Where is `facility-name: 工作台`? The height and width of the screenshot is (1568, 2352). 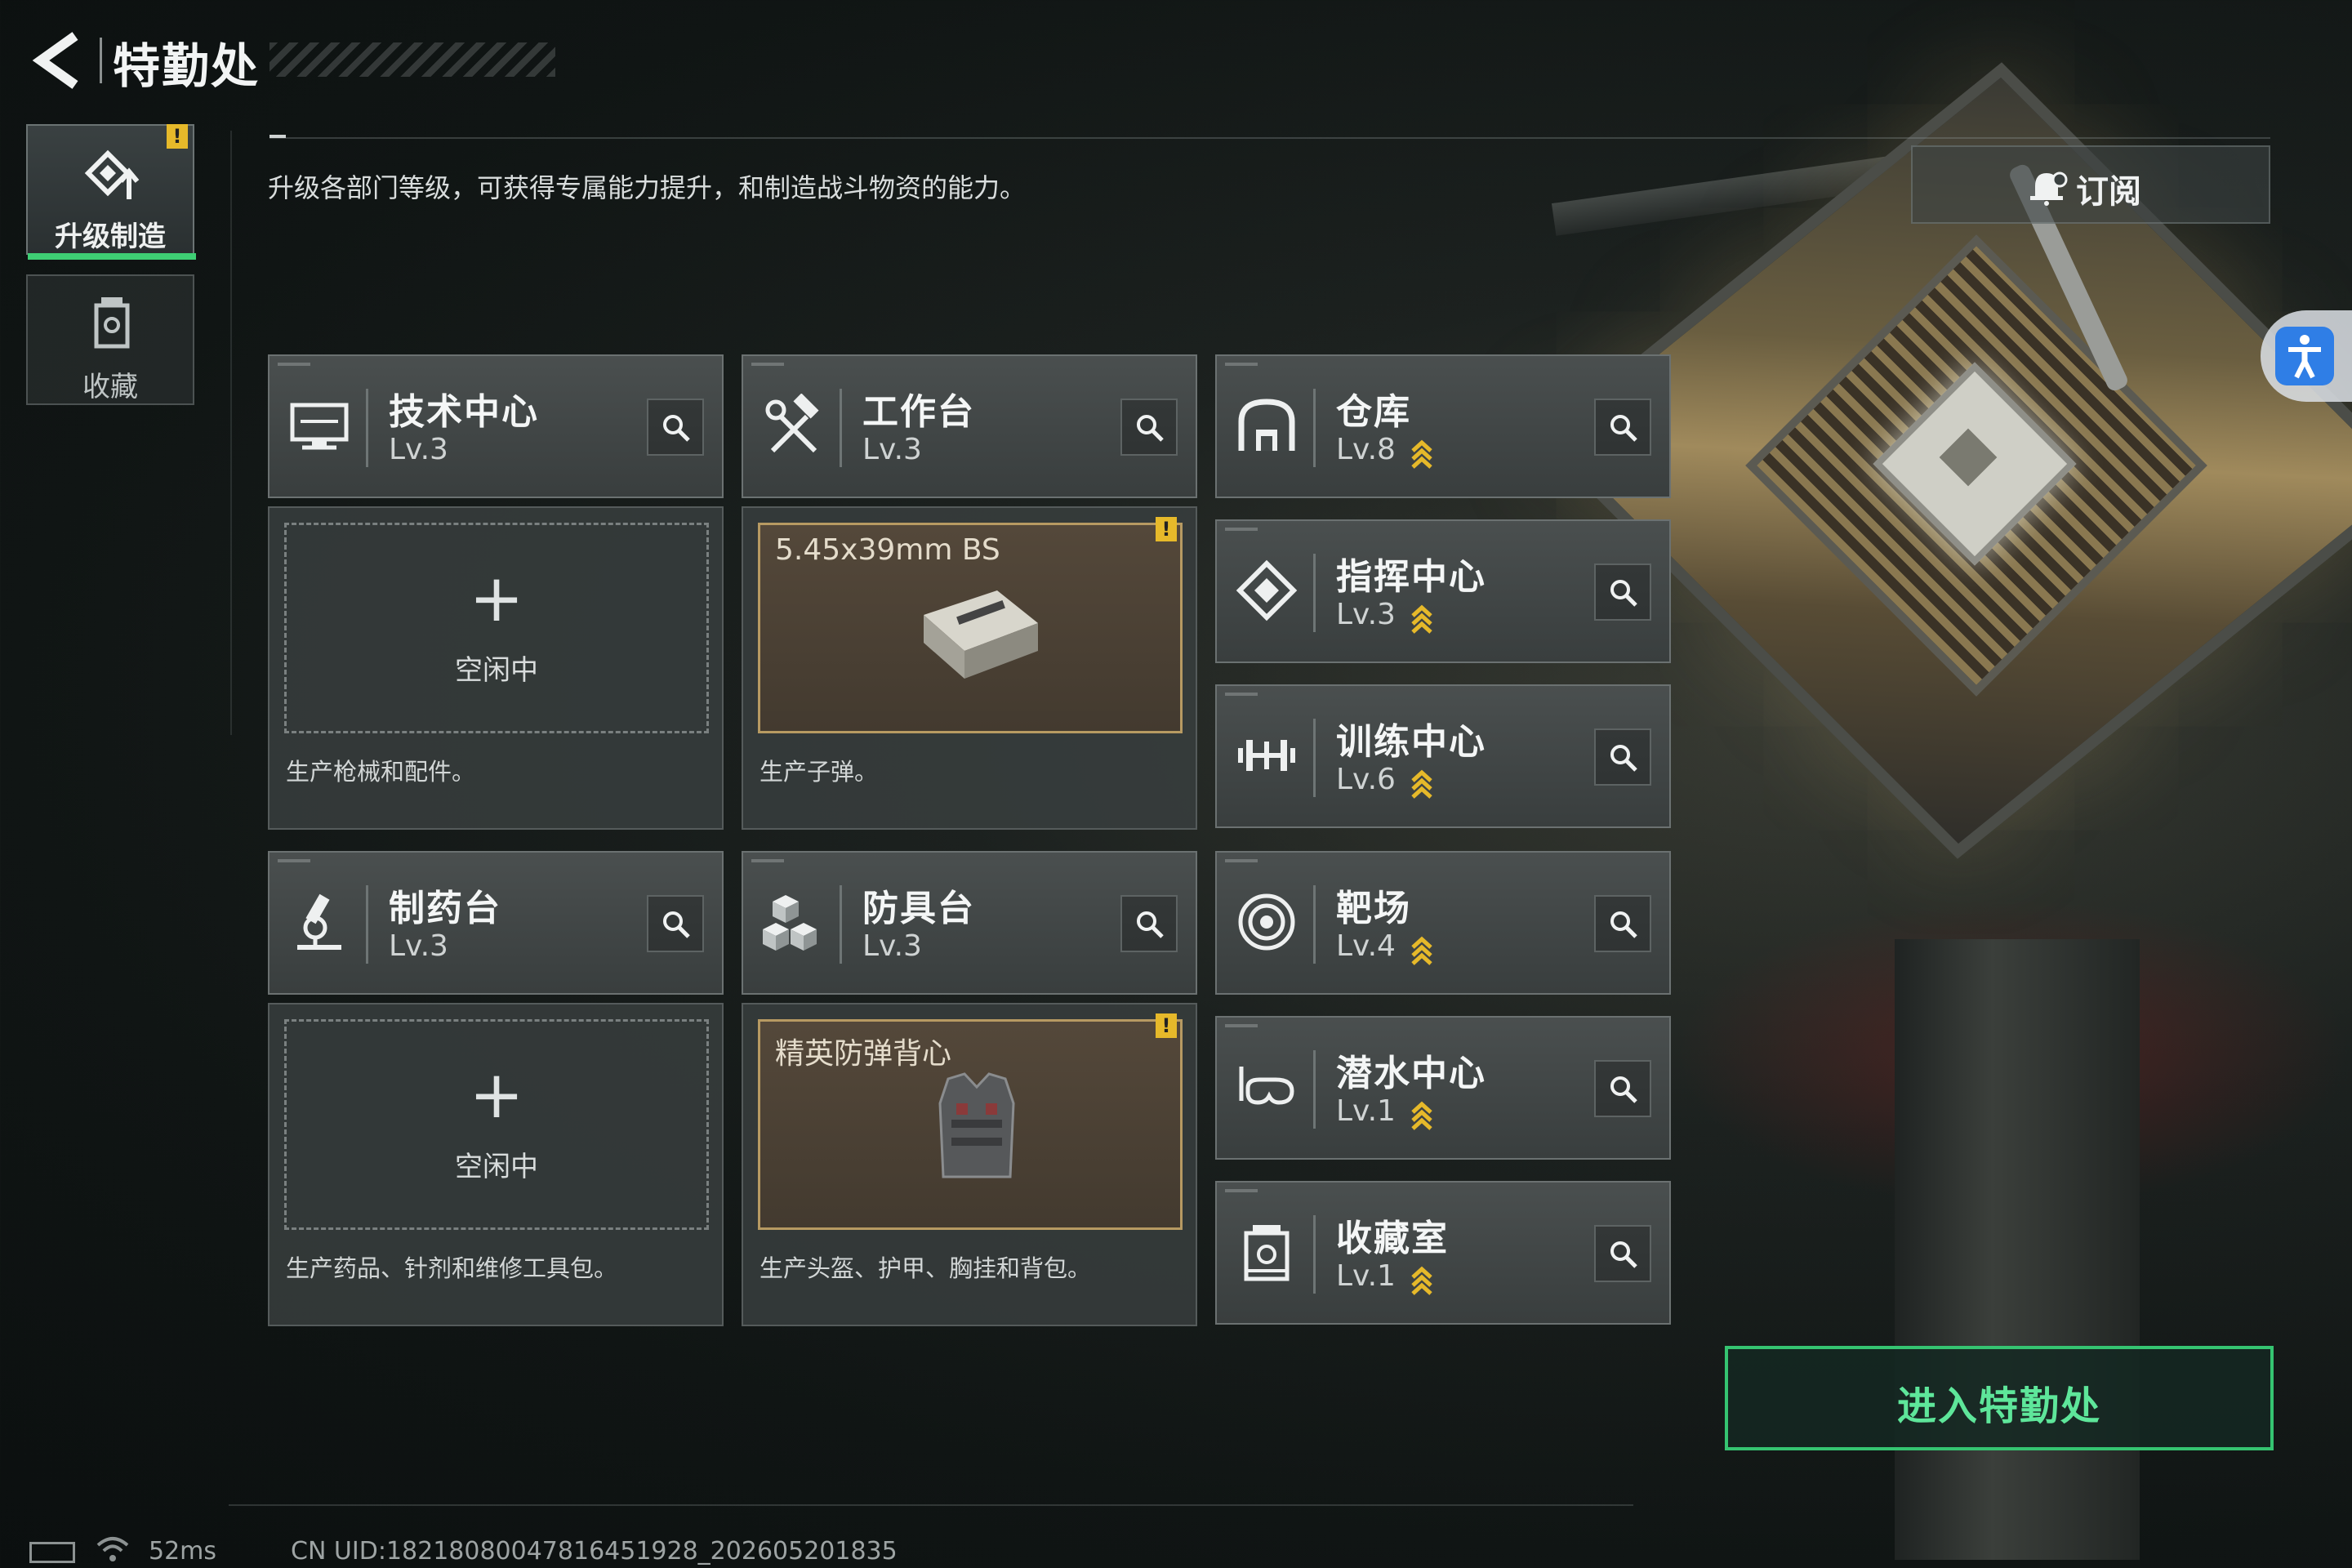 facility-name: 工作台 is located at coordinates (918, 412).